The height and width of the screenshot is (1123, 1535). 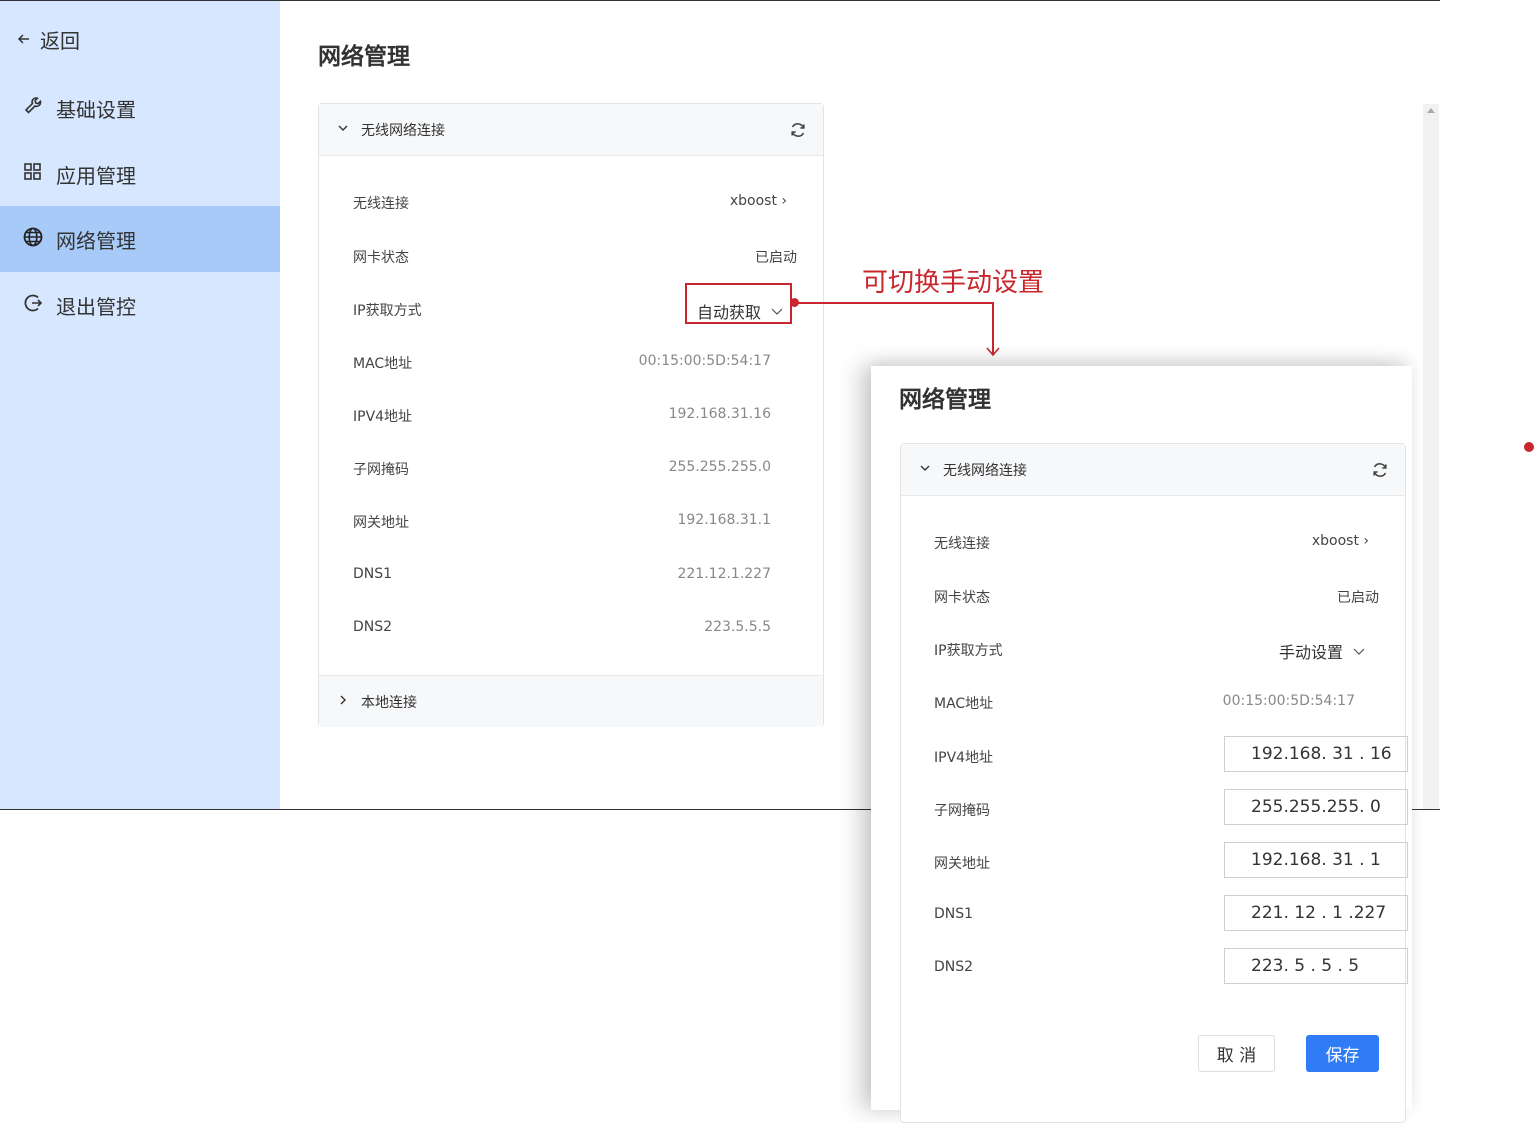 What do you see at coordinates (33, 174) in the screenshot?
I see `grid-icon` at bounding box center [33, 174].